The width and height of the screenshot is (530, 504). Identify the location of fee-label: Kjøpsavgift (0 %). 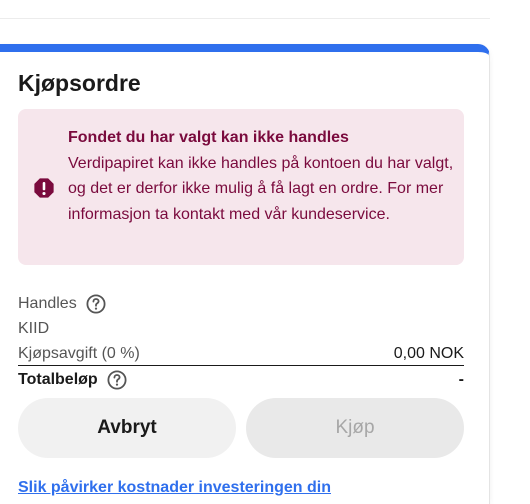
(79, 353).